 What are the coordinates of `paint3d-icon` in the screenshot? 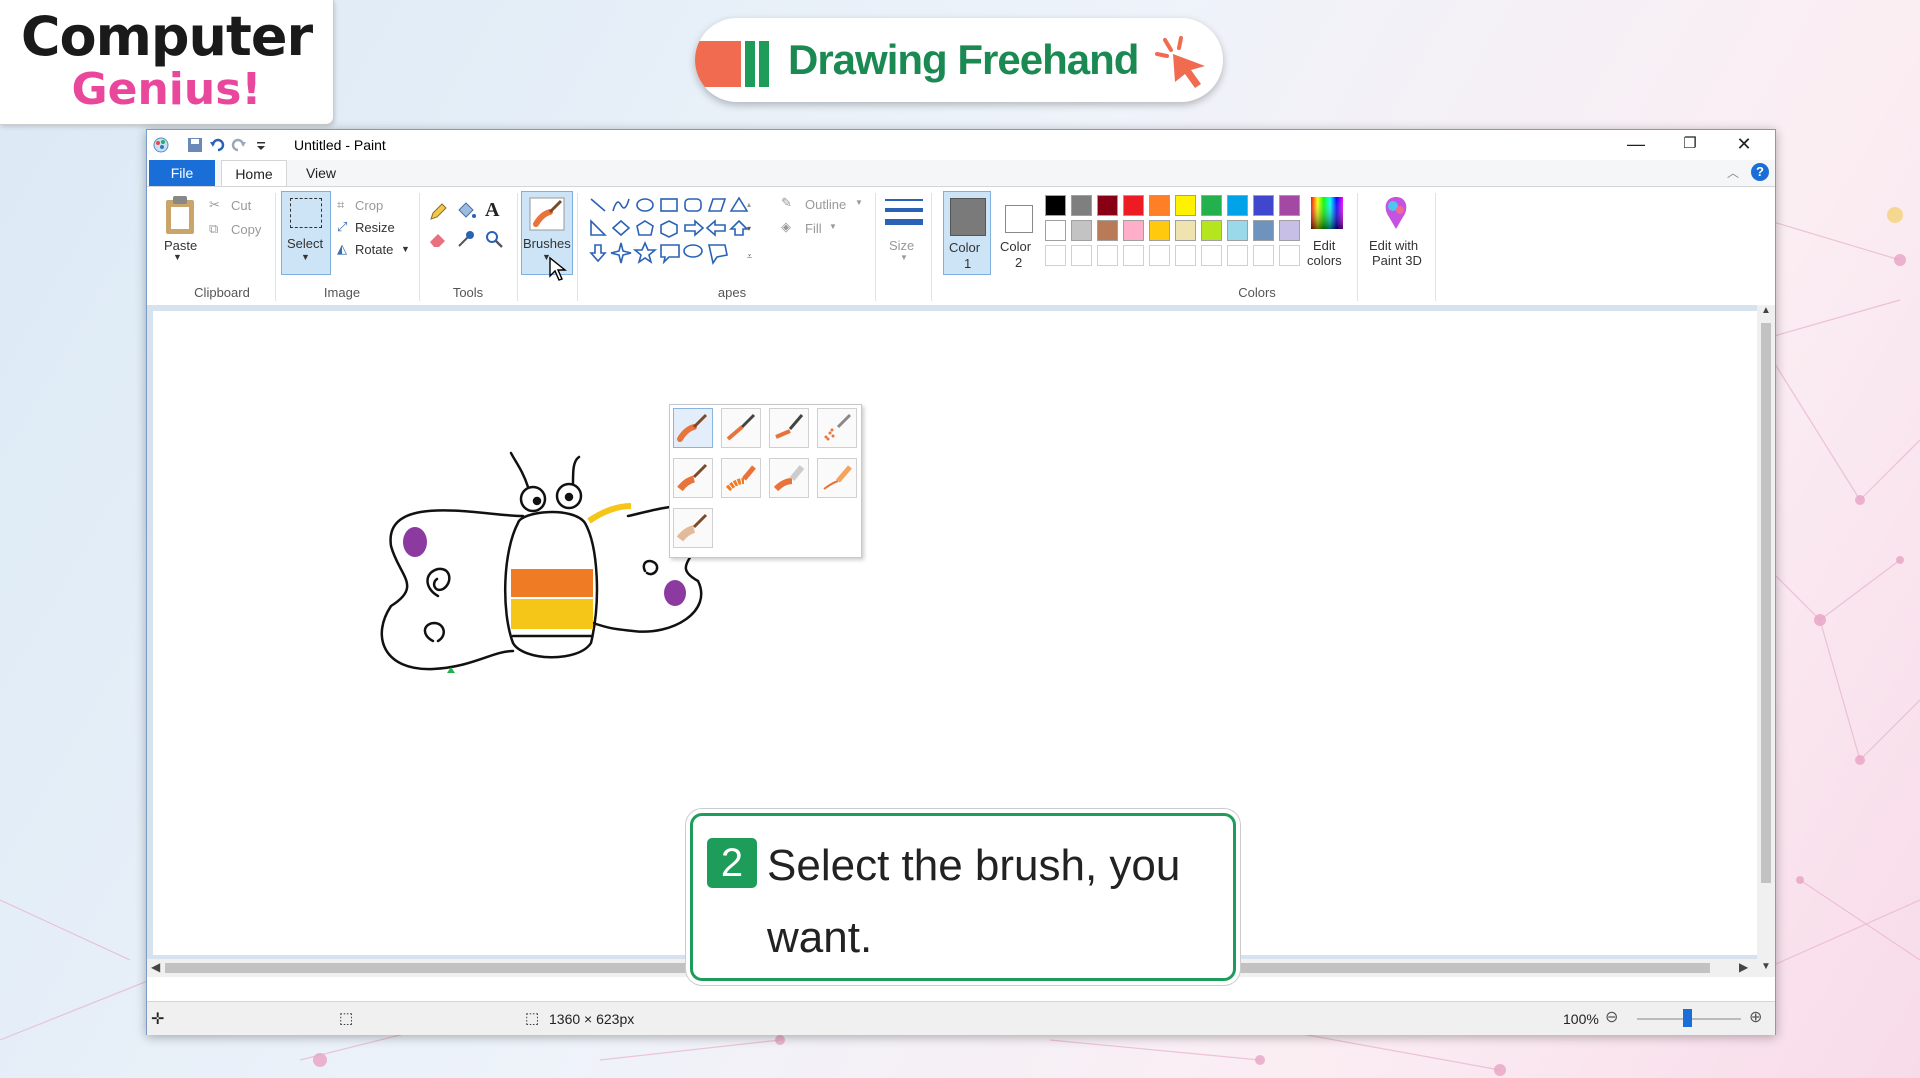 It's located at (1396, 214).